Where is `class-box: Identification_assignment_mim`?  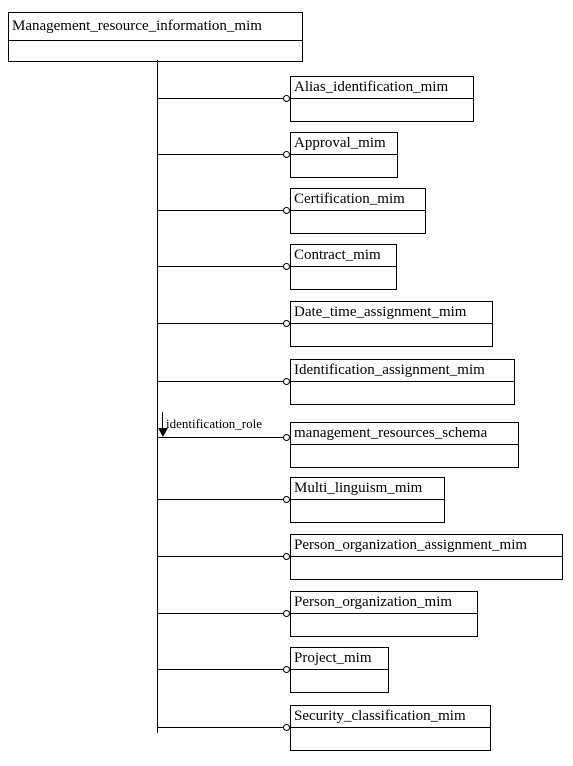 class-box: Identification_assignment_mim is located at coordinates (402, 382).